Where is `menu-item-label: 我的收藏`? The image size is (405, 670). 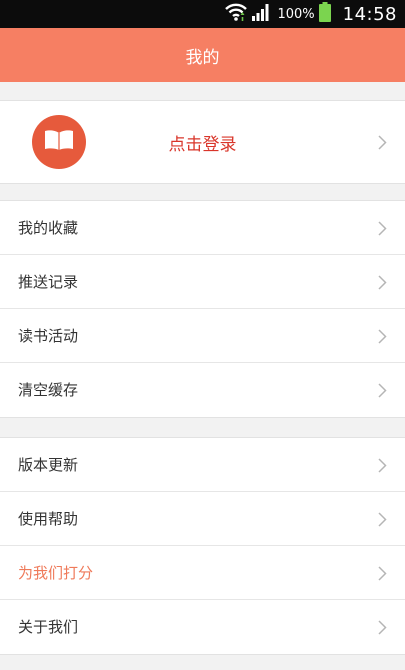
menu-item-label: 我的收藏 is located at coordinates (48, 228).